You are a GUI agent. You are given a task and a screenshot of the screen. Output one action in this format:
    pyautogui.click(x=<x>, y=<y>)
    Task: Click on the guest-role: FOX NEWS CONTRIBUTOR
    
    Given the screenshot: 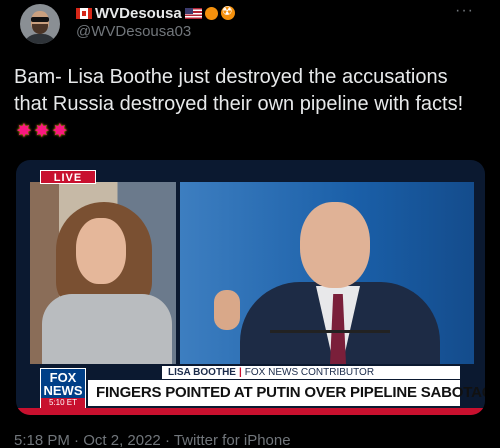 What is the action you would take?
    pyautogui.click(x=309, y=372)
    